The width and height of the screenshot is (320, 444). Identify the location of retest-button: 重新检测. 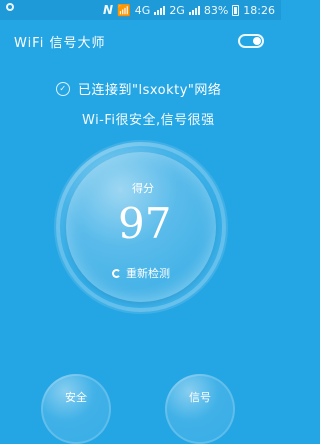
(141, 273).